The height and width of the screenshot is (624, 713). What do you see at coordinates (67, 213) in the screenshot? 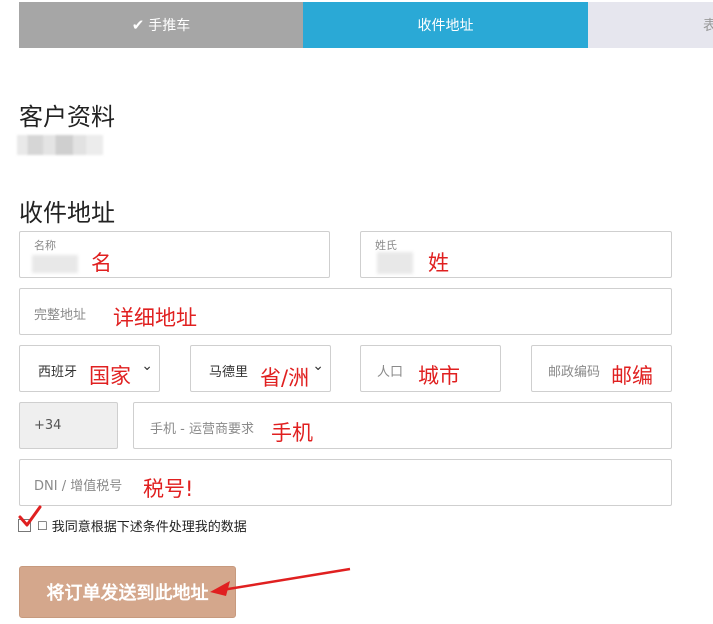
I see `address-section-title: 收件地址` at bounding box center [67, 213].